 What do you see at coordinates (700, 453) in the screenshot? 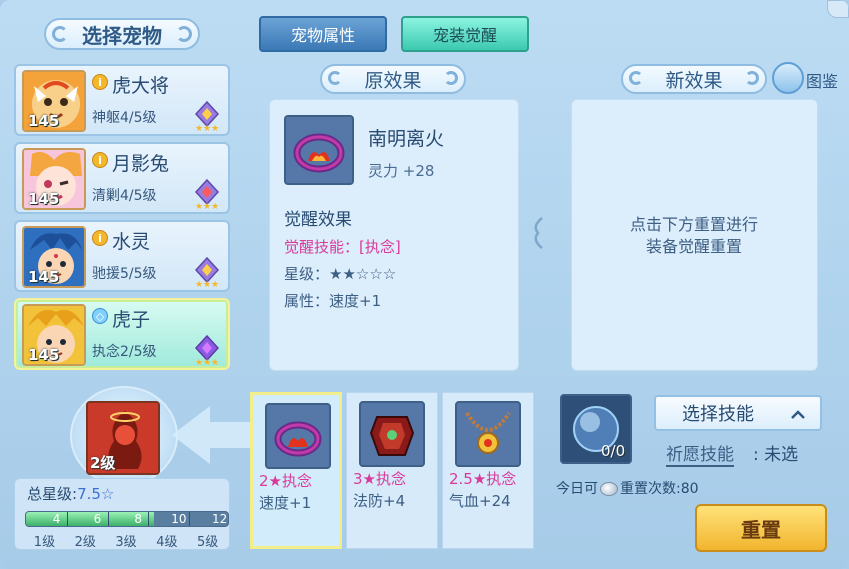
I see `wish-skill-link: 祈愿技能` at bounding box center [700, 453].